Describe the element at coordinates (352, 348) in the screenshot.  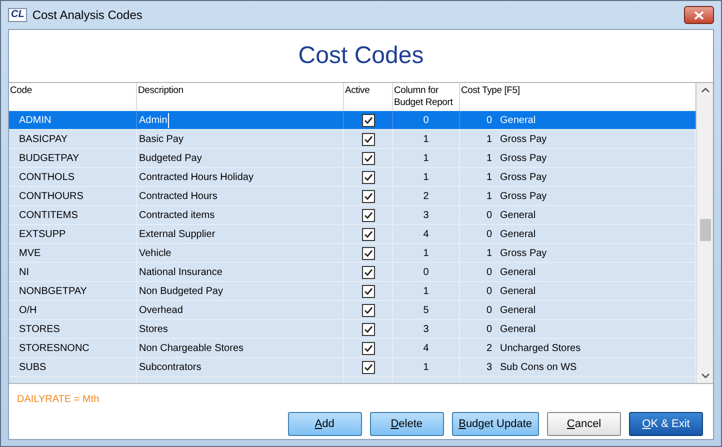
I see `table-row: STORESNONC Non Chargeable Stores 4 2 Uncharged Stores` at that location.